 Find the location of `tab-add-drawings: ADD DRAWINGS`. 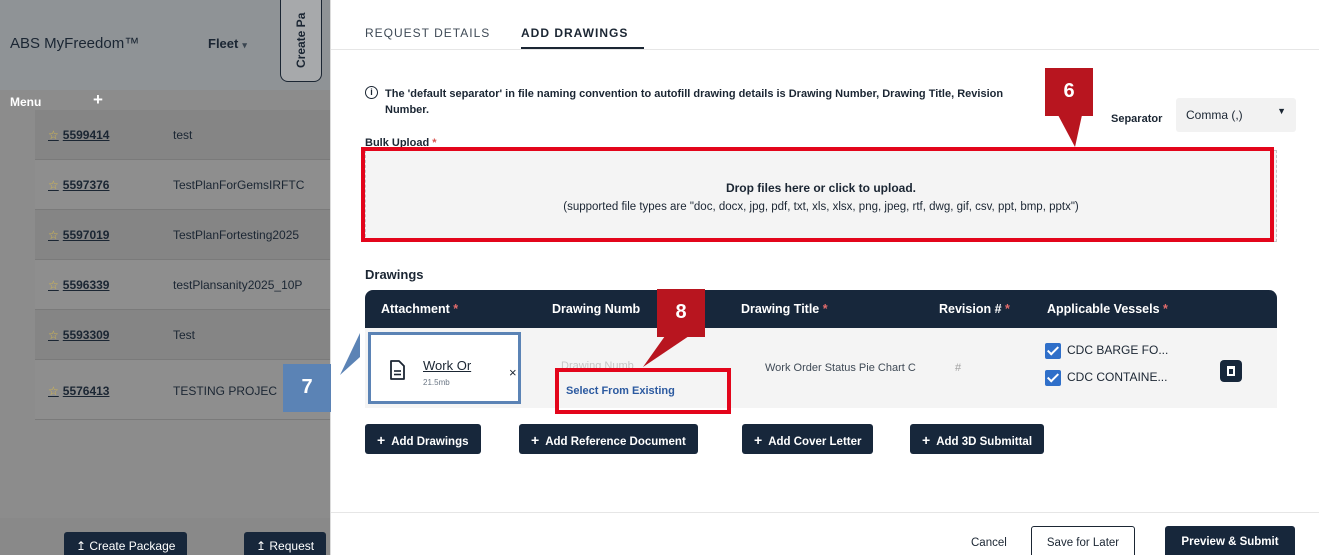

tab-add-drawings: ADD DRAWINGS is located at coordinates (574, 33).